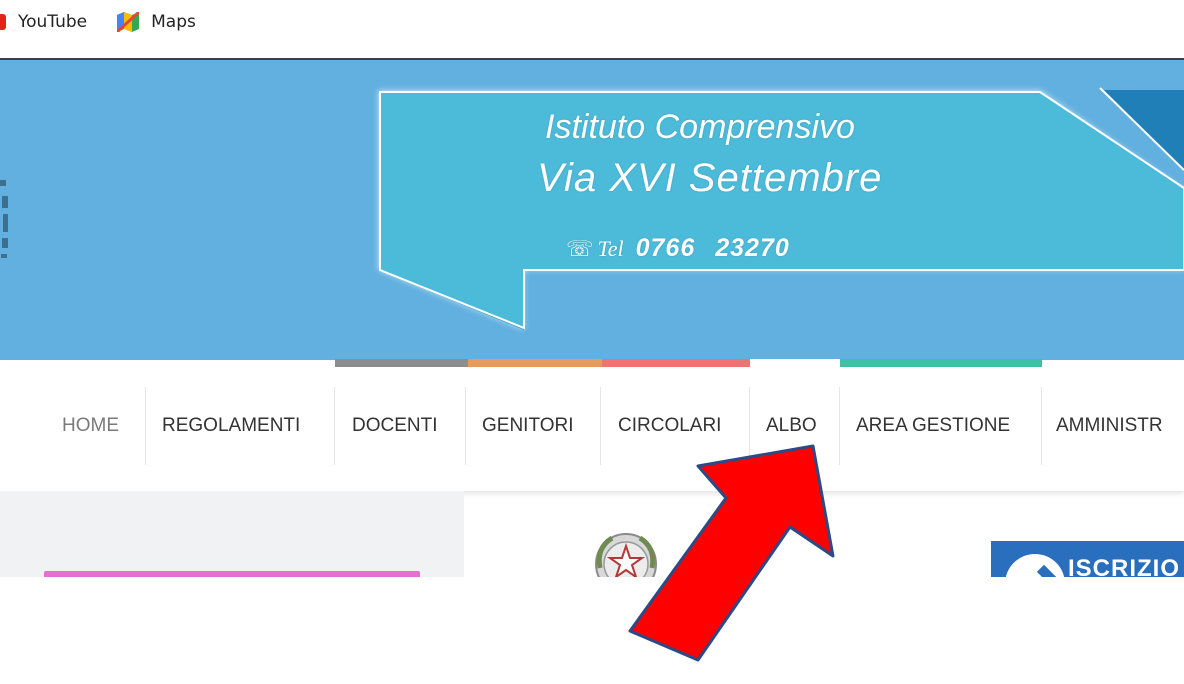 This screenshot has height=684, width=1184. What do you see at coordinates (1124, 566) in the screenshot?
I see `iscrizioni-label: ISCRIZIO` at bounding box center [1124, 566].